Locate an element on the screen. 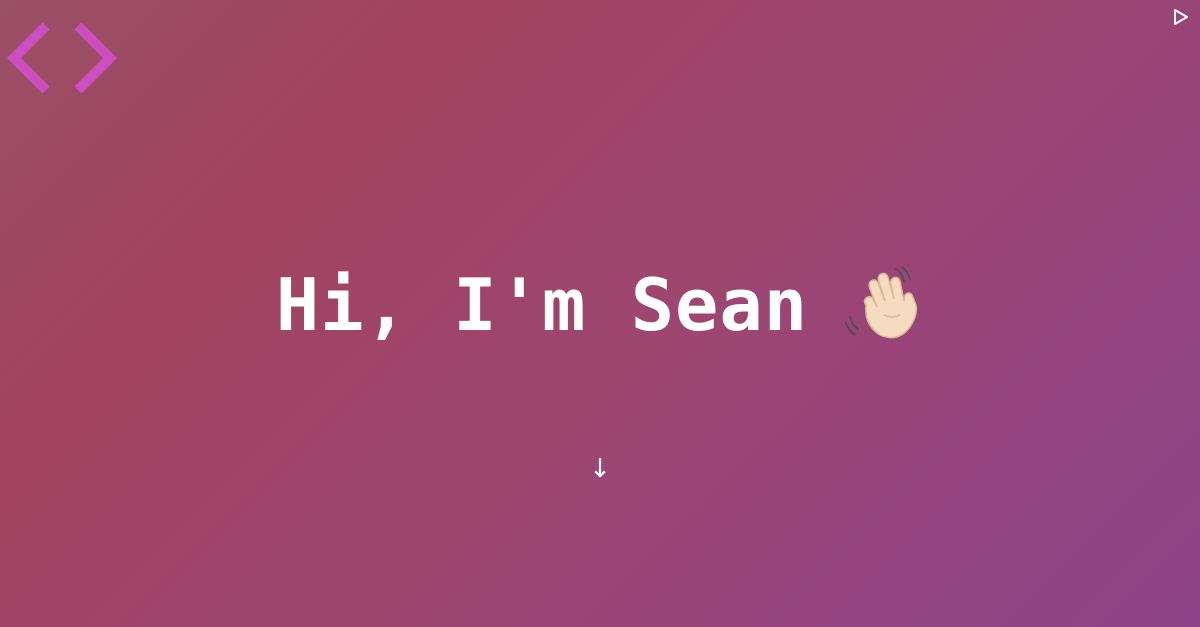 The width and height of the screenshot is (1200, 627). code-brackets-icon is located at coordinates (62, 58).